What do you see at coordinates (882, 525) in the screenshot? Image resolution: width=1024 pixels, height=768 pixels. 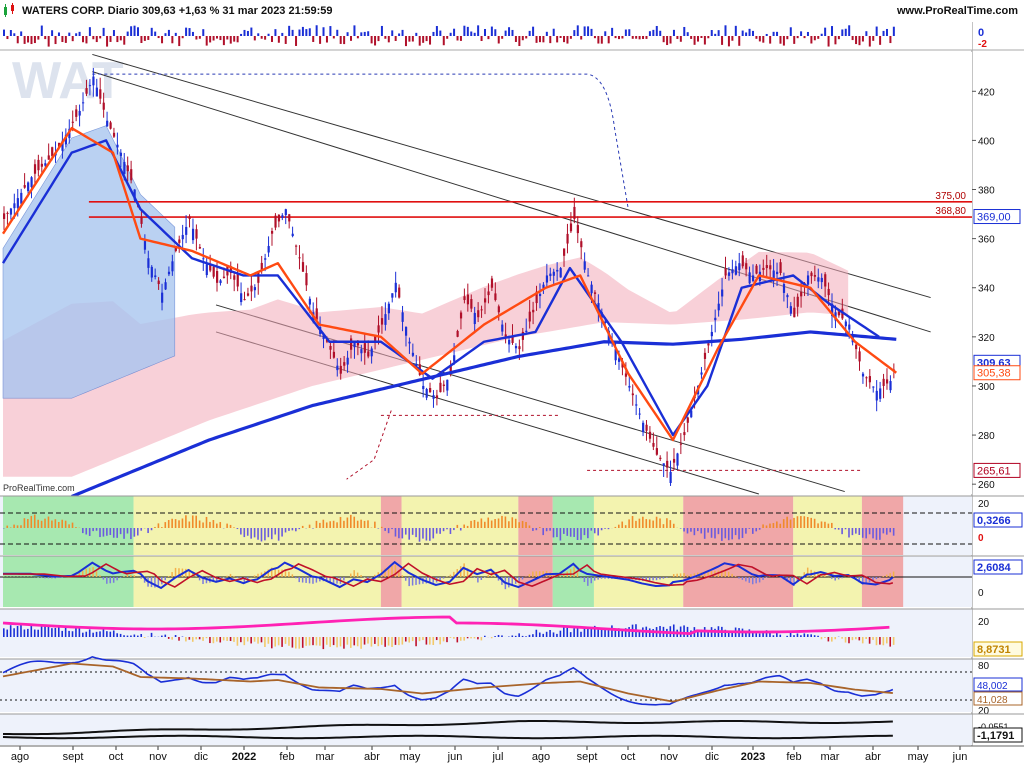 I see `regime-zone` at bounding box center [882, 525].